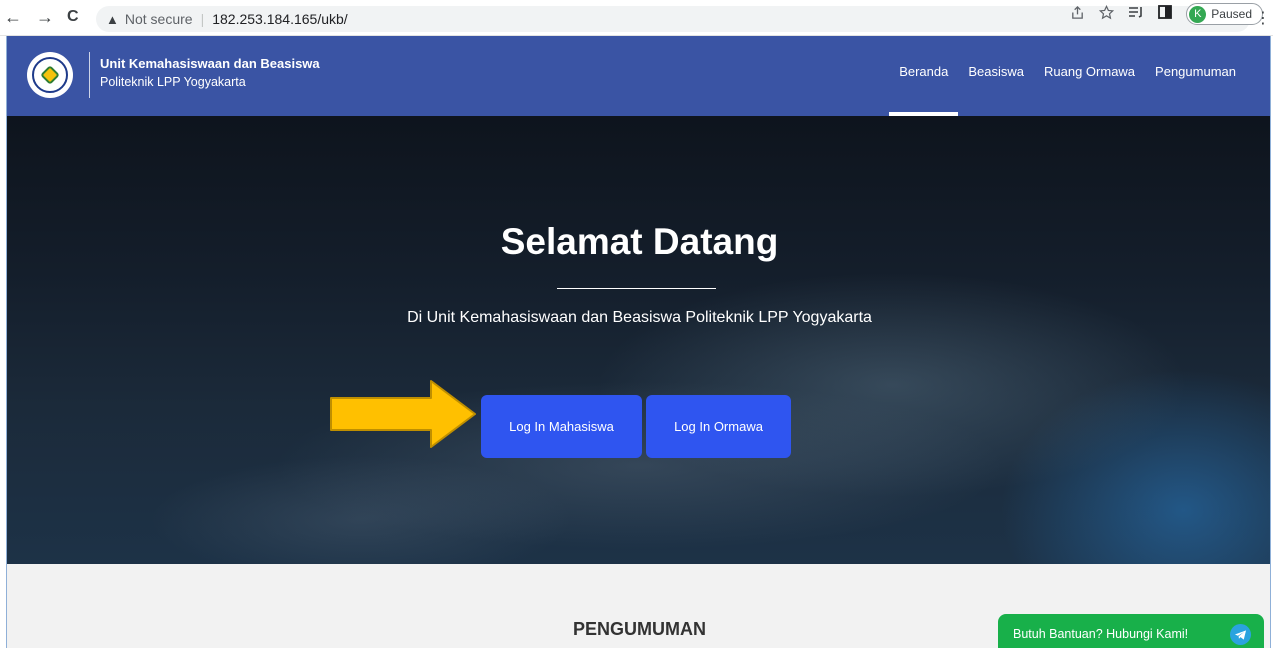 This screenshot has height=648, width=1273. What do you see at coordinates (210, 63) in the screenshot?
I see `brand-title: Unit Kemahasiswaan dan Beasiswa` at bounding box center [210, 63].